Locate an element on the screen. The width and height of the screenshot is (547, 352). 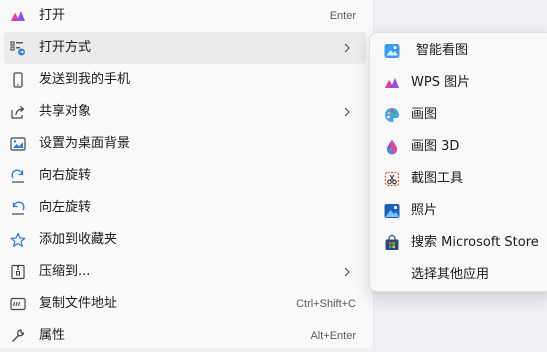
wrench-icon is located at coordinates (18, 336).